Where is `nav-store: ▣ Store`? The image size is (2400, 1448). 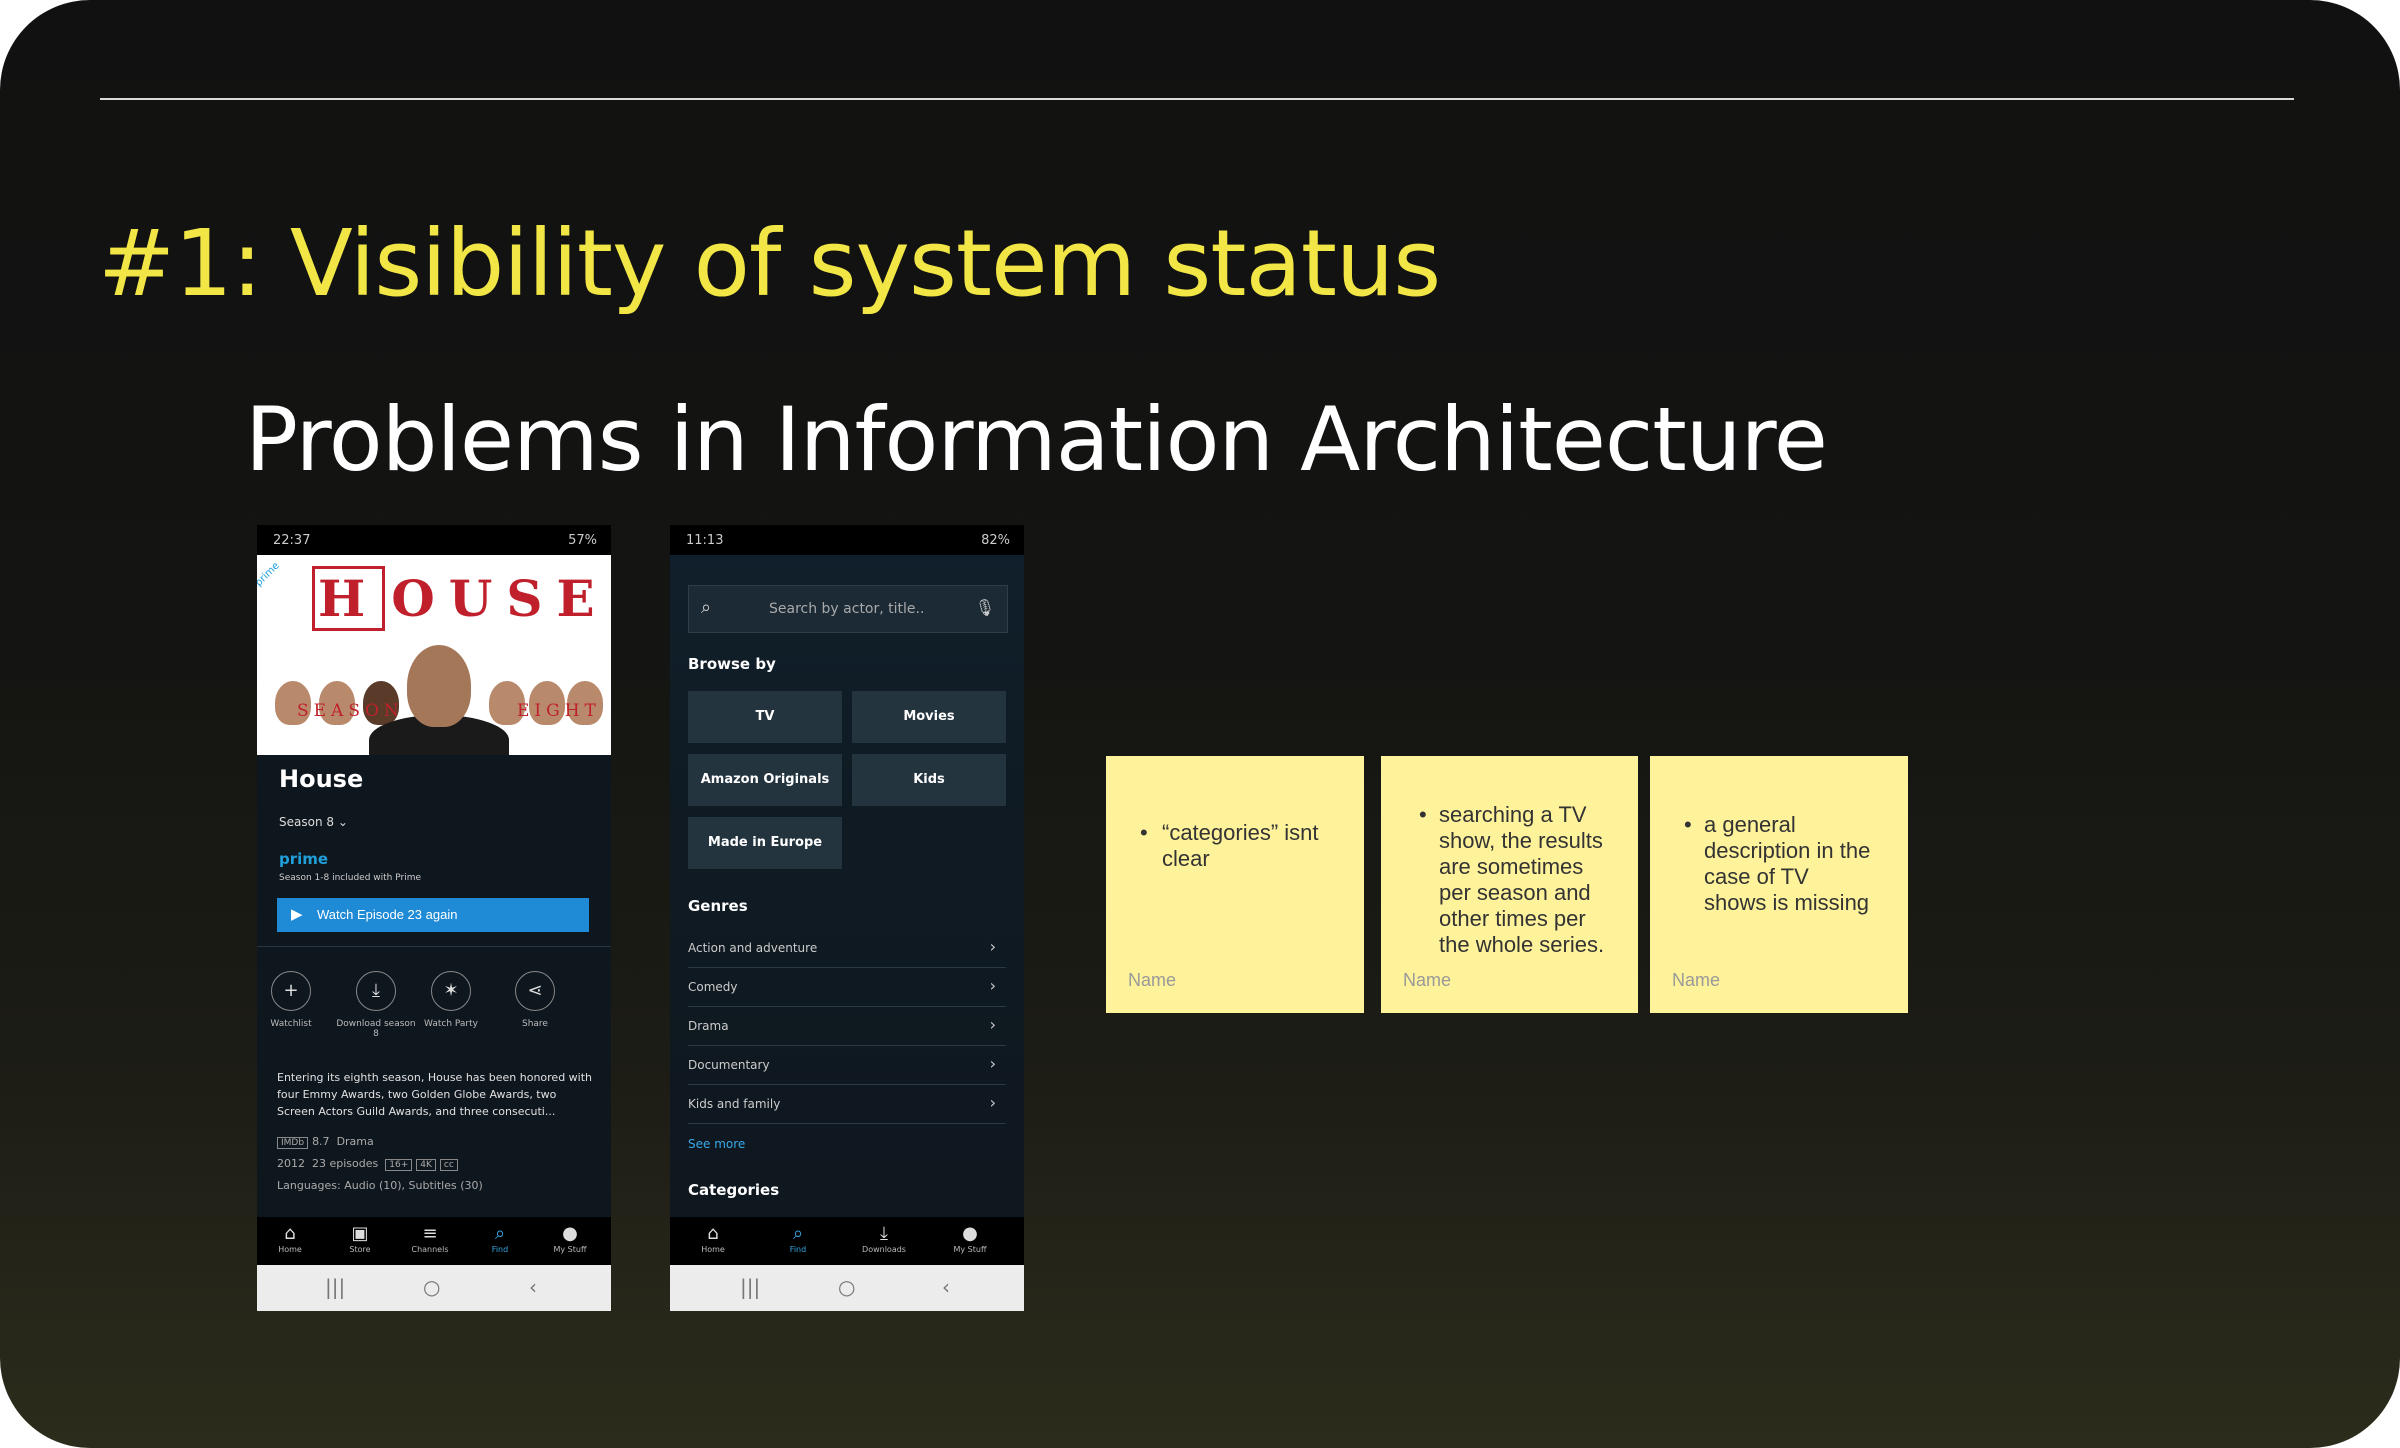
nav-store: ▣ Store is located at coordinates (360, 1238).